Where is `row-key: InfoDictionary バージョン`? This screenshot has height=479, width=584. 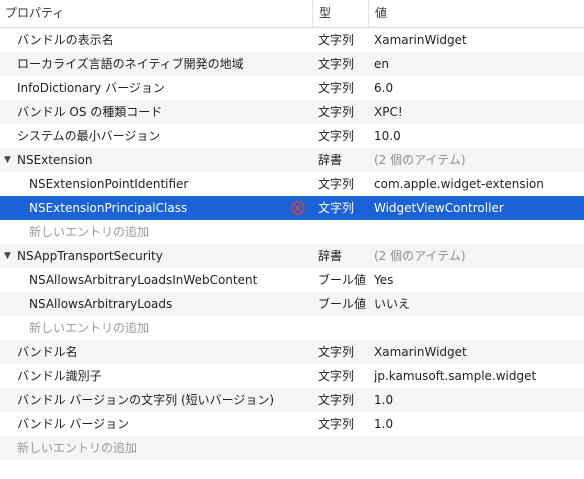 row-key: InfoDictionary バージョン is located at coordinates (91, 88).